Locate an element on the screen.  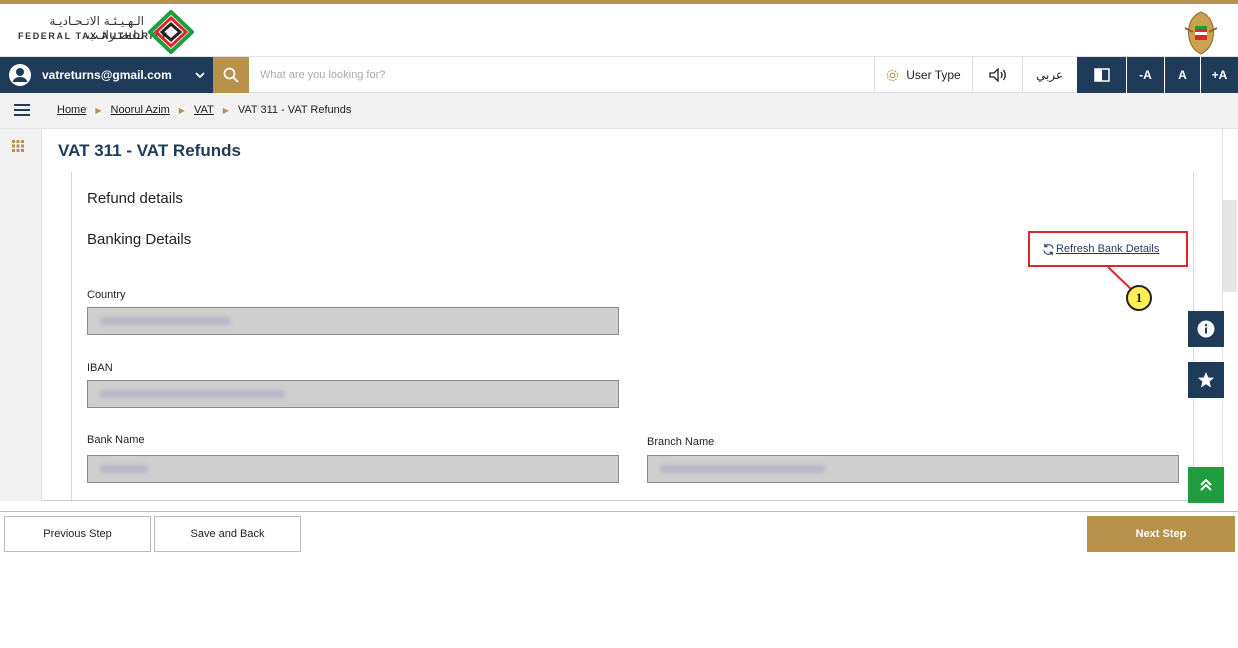
user-email: vatreturns@gmail.com is located at coordinates (107, 75).